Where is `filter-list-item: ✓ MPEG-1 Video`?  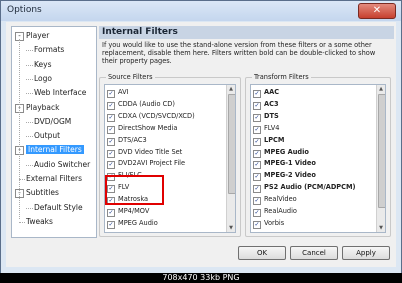 filter-list-item: ✓ MPEG-1 Video is located at coordinates (284, 164).